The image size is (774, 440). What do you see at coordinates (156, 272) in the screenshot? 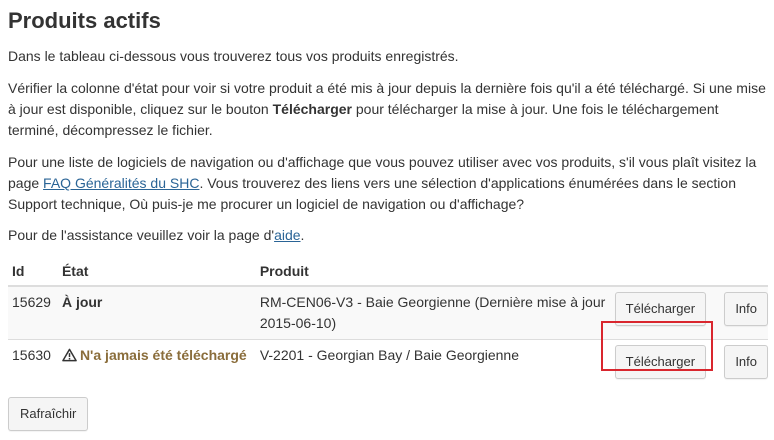
I see `header-state: État` at bounding box center [156, 272].